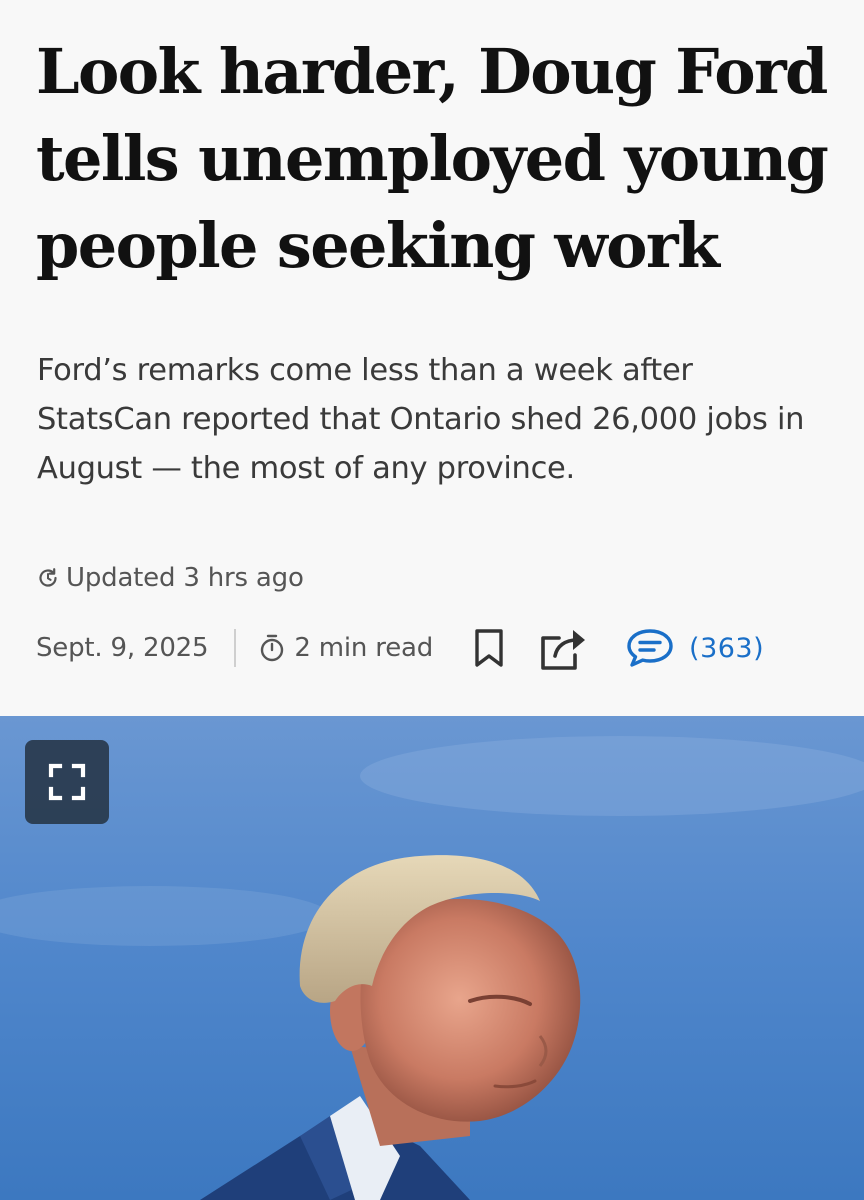 The width and height of the screenshot is (864, 1200). I want to click on share-icon, so click(563, 650).